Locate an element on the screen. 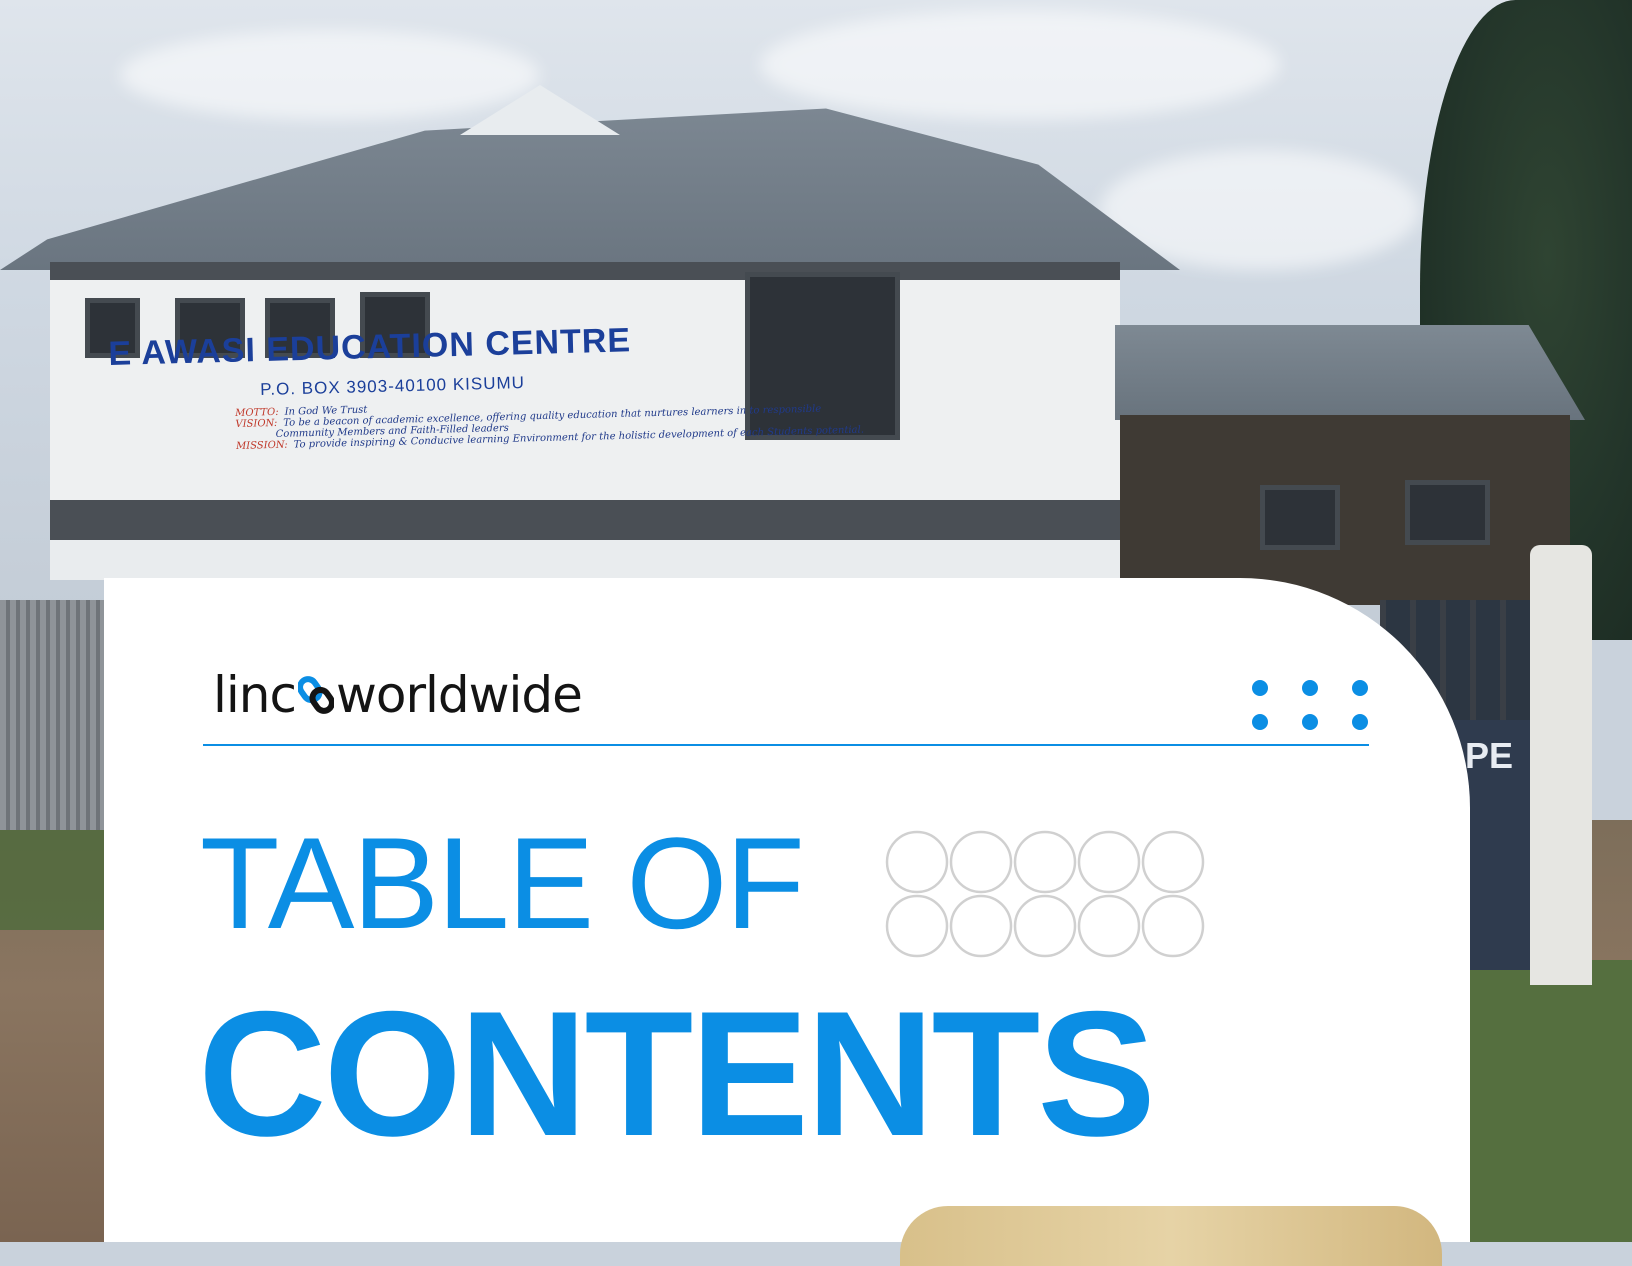  title-line-2: CONTENTS is located at coordinates (677, 1073).